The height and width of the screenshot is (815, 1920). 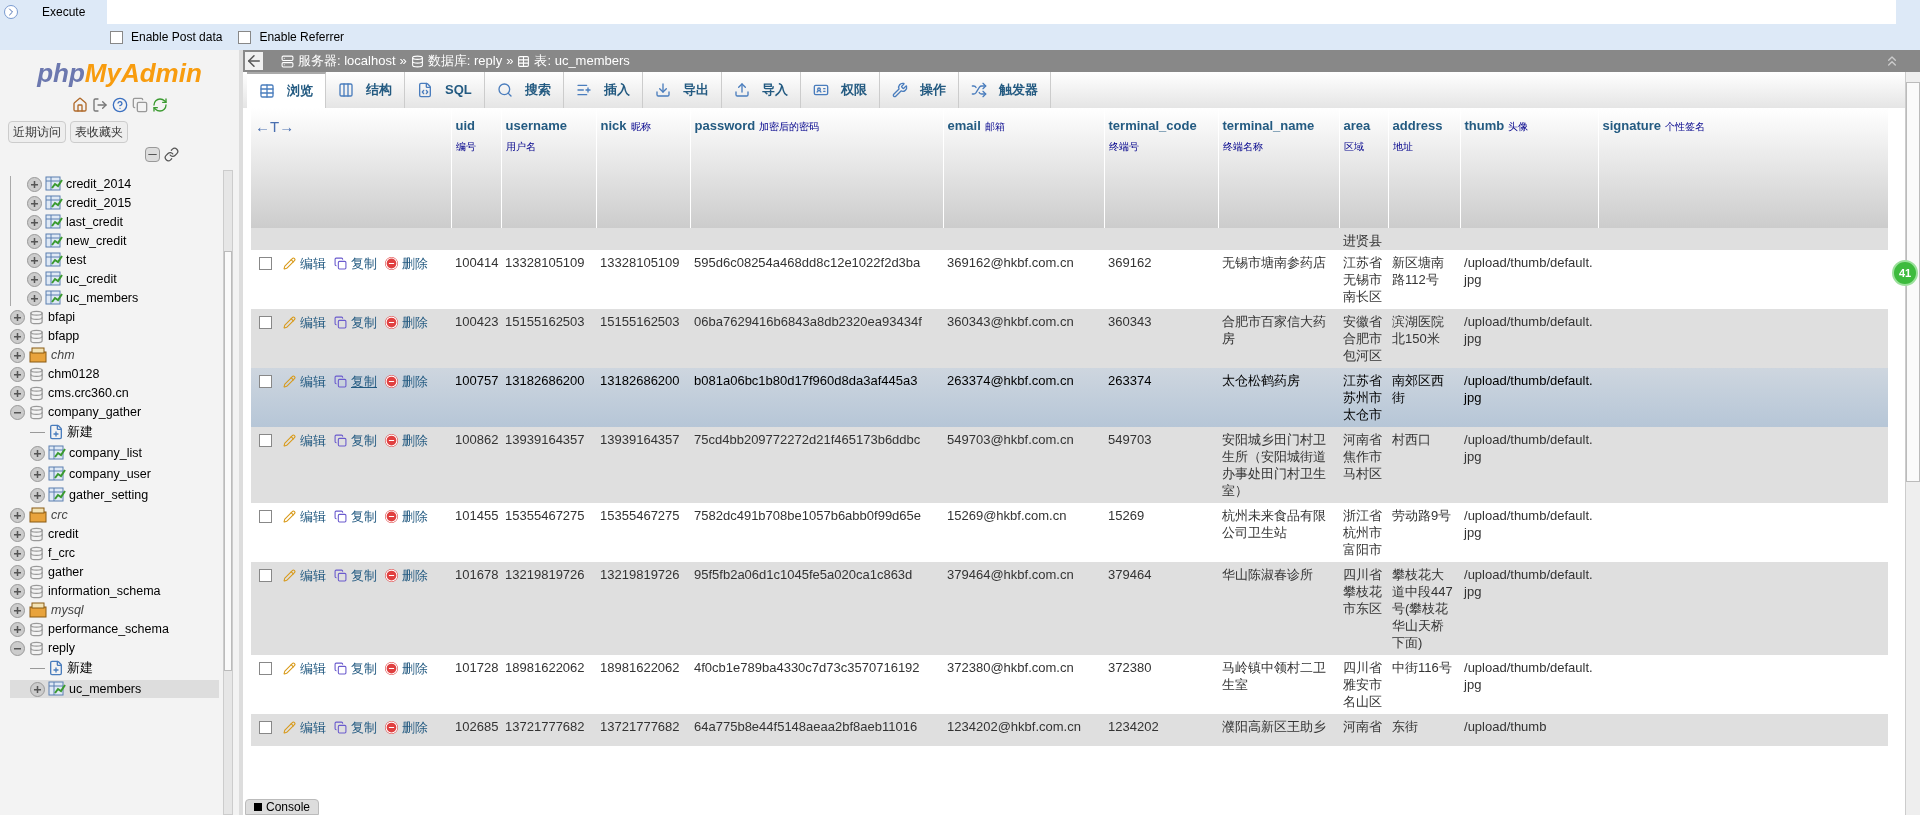 I want to click on column-header: terminal_code, so click(x=1152, y=125).